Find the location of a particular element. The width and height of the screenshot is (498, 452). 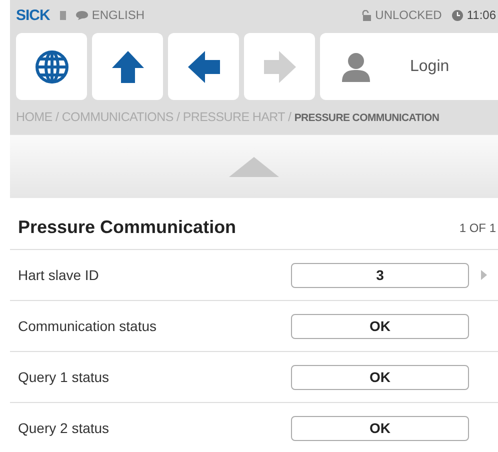

page-title: Pressure Communication is located at coordinates (127, 227).